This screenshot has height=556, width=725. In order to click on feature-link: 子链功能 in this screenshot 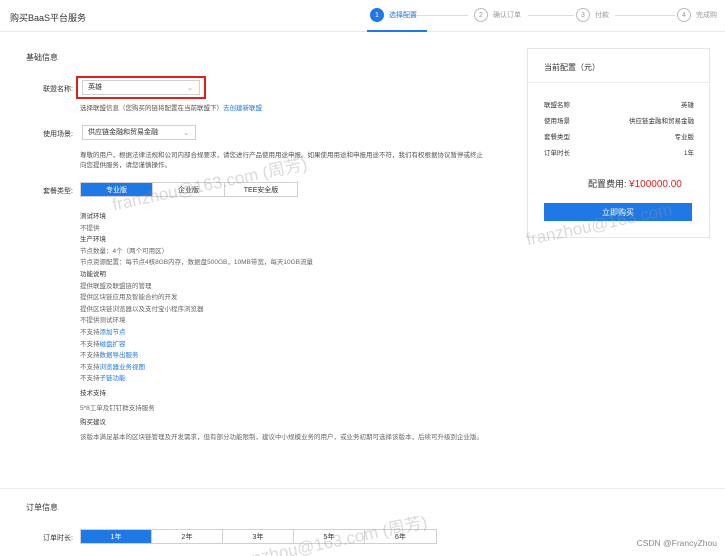, I will do `click(113, 378)`.